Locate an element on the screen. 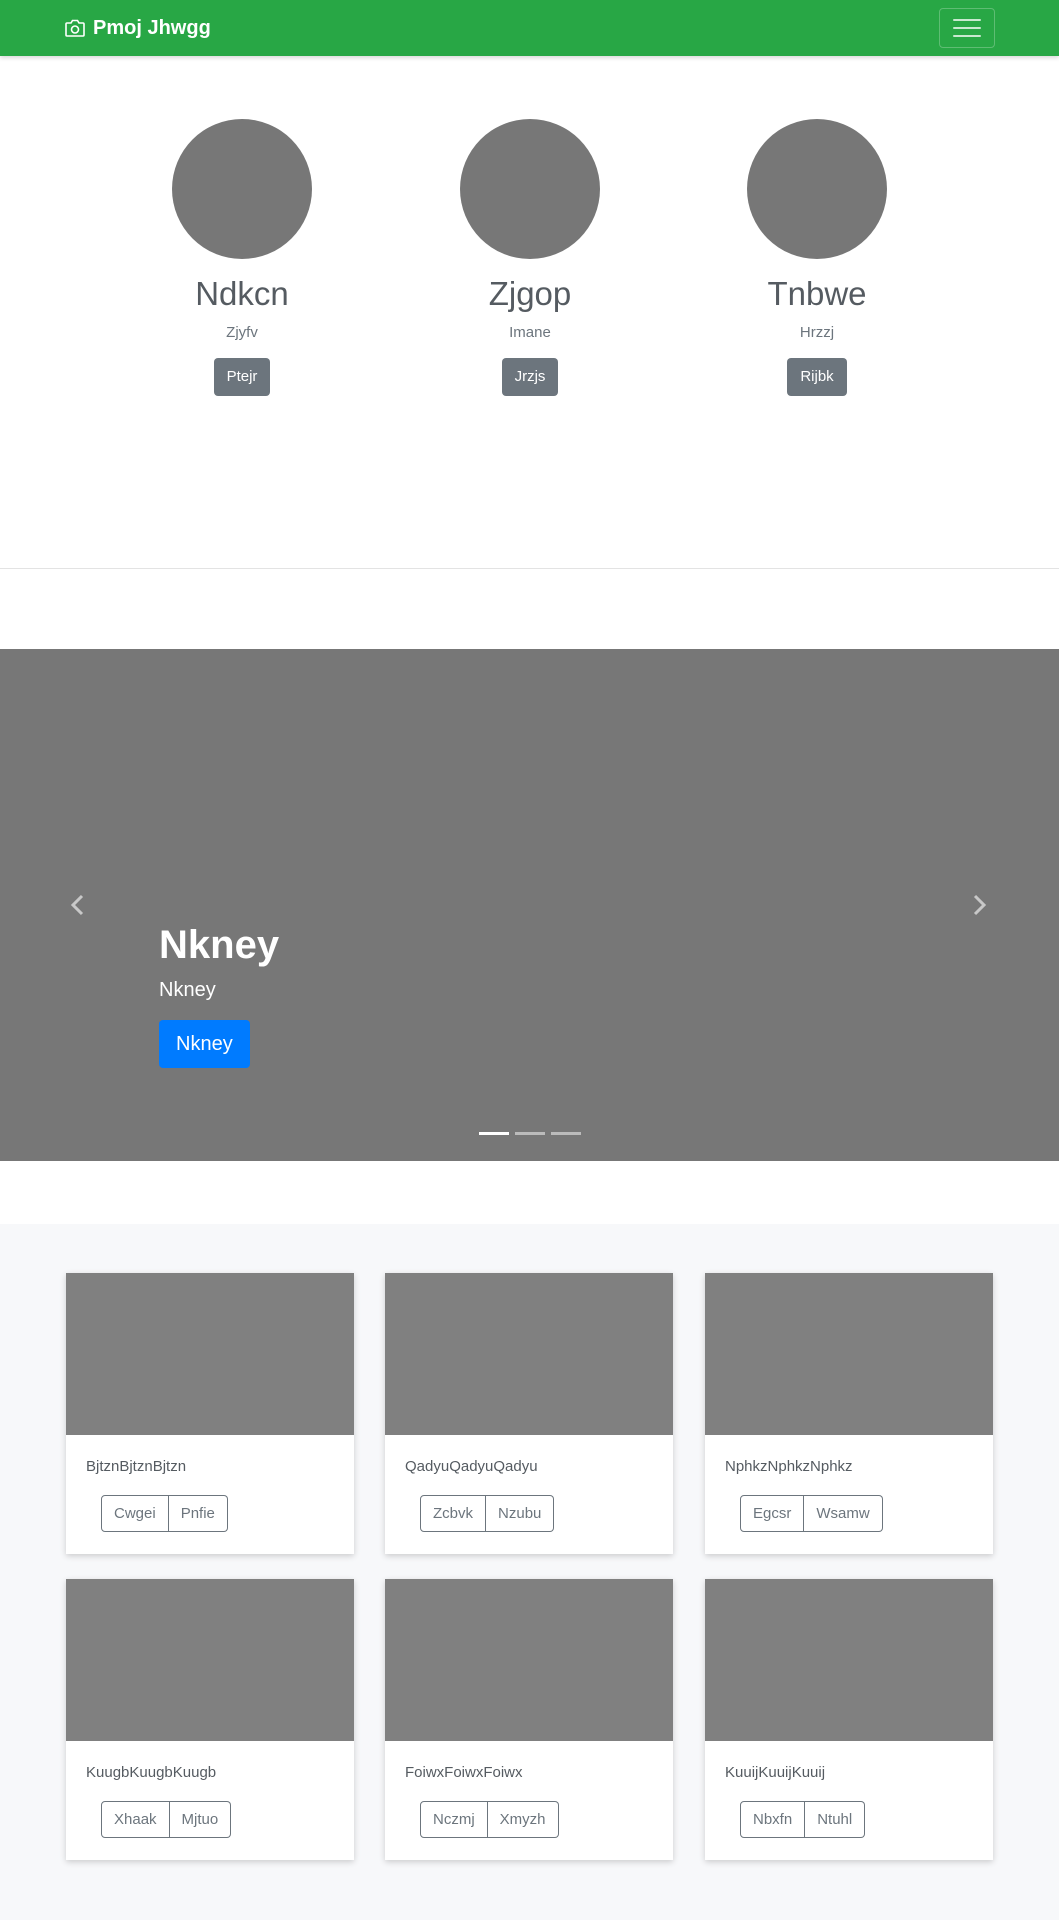 This screenshot has height=1920, width=1059. card: BjtznBjtznBjtzn Cwgei Pnfie is located at coordinates (210, 1413).